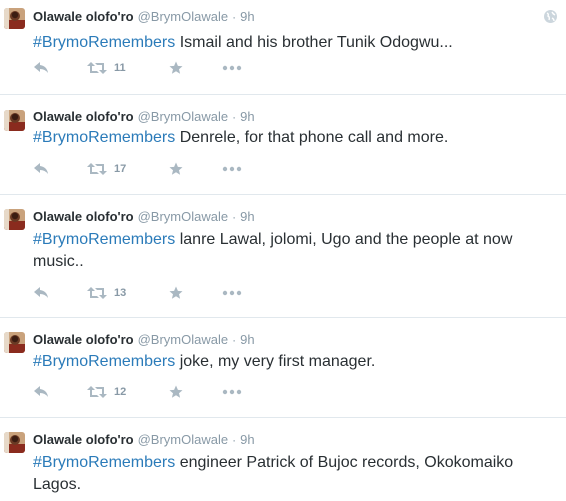  Describe the element at coordinates (120, 68) in the screenshot. I see `retweet-count: 11` at that location.